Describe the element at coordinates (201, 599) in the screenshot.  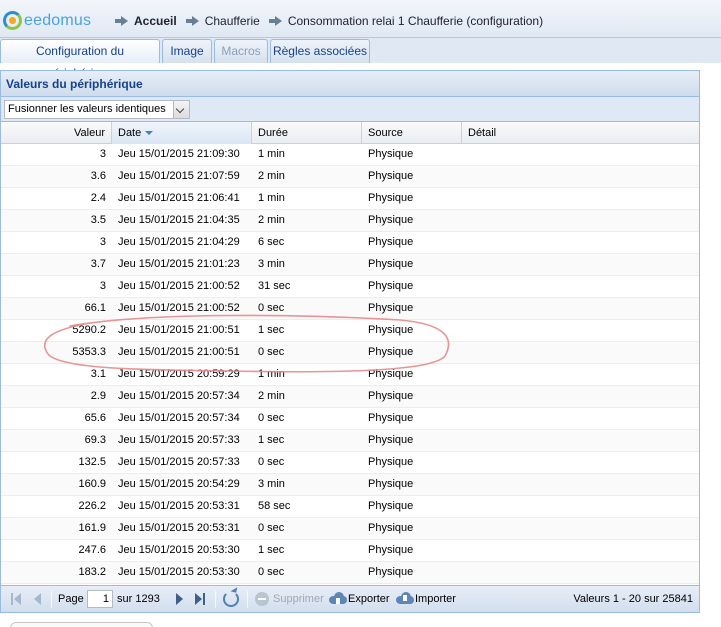
I see `last-page-icon` at that location.